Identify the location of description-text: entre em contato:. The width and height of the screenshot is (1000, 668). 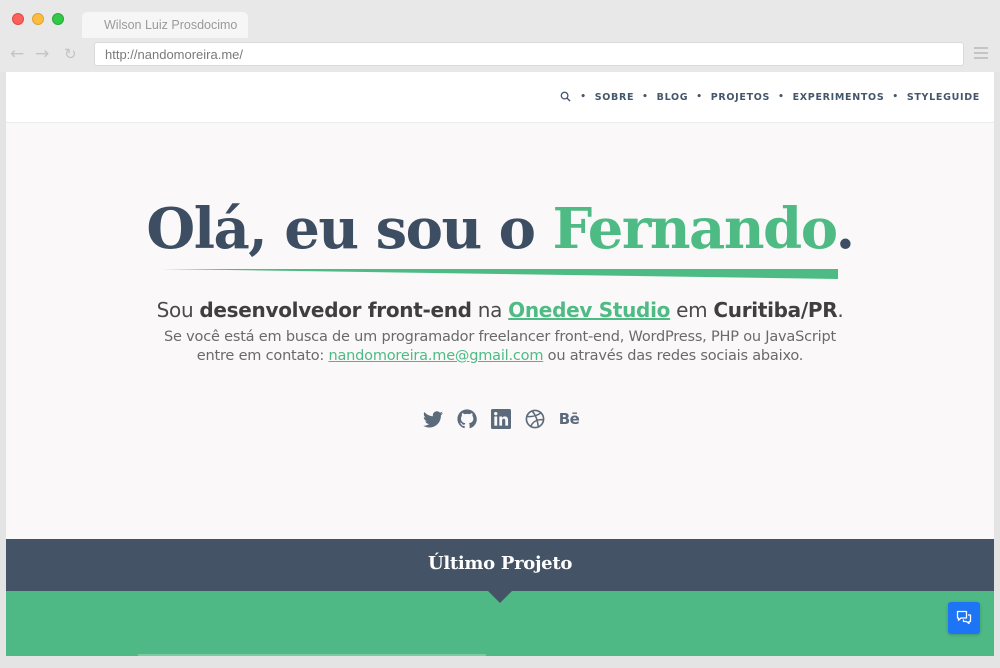
(262, 356).